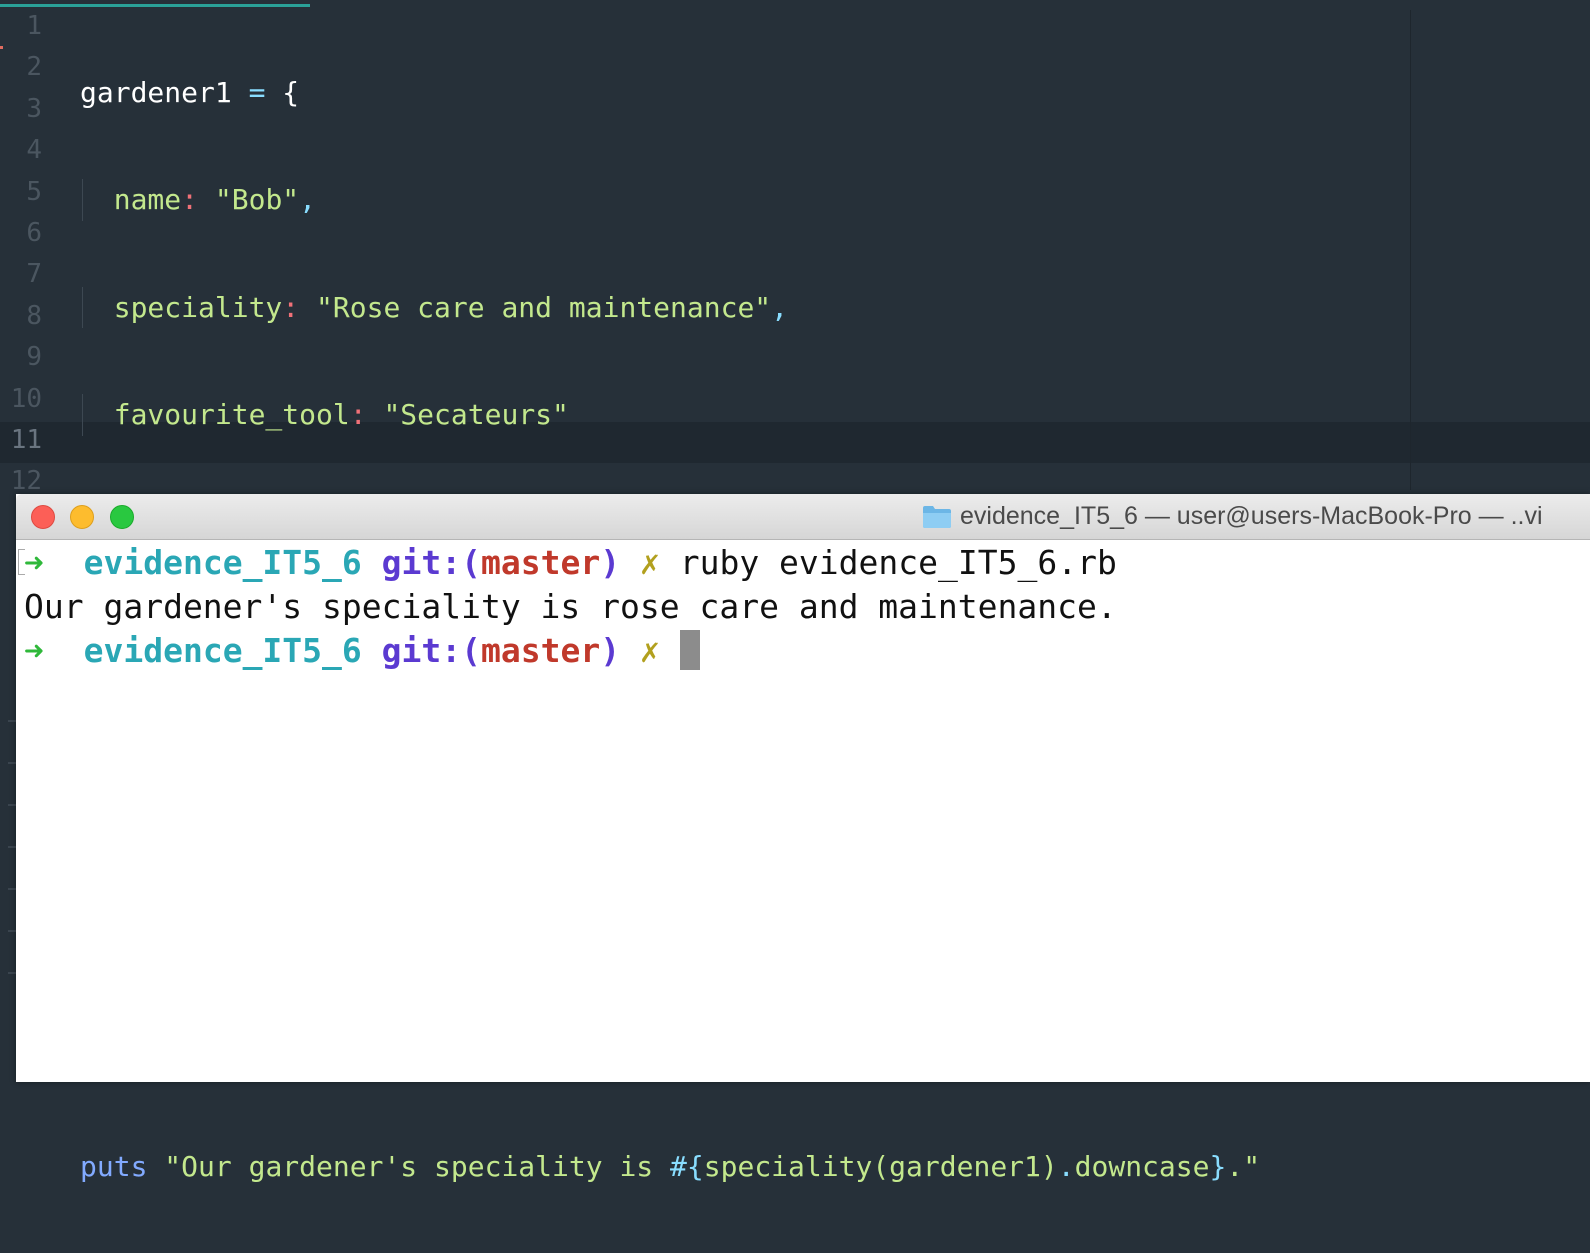 Image resolution: width=1590 pixels, height=1253 pixels. Describe the element at coordinates (26, 439) in the screenshot. I see `line-number: 11` at that location.